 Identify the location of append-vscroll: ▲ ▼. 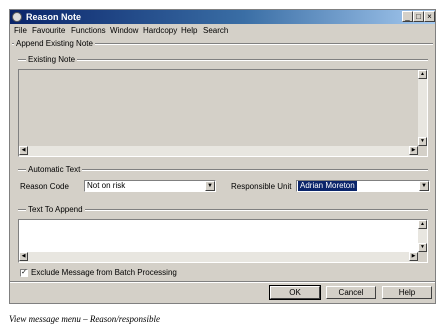
(422, 236).